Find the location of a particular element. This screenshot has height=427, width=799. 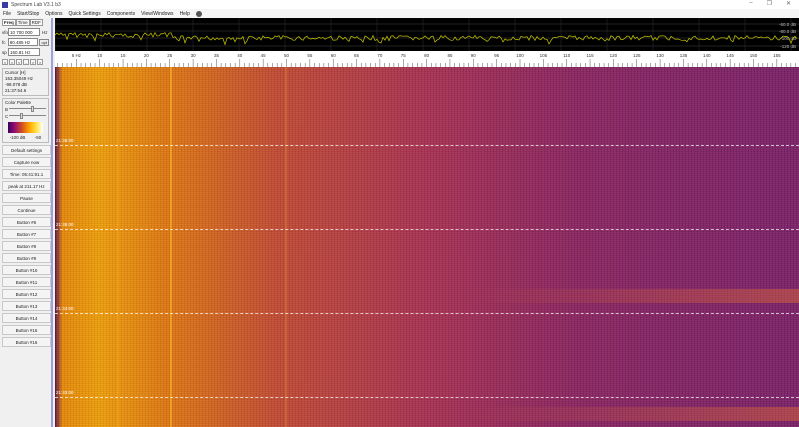

frequency-tick-label: 85 is located at coordinates (450, 55).